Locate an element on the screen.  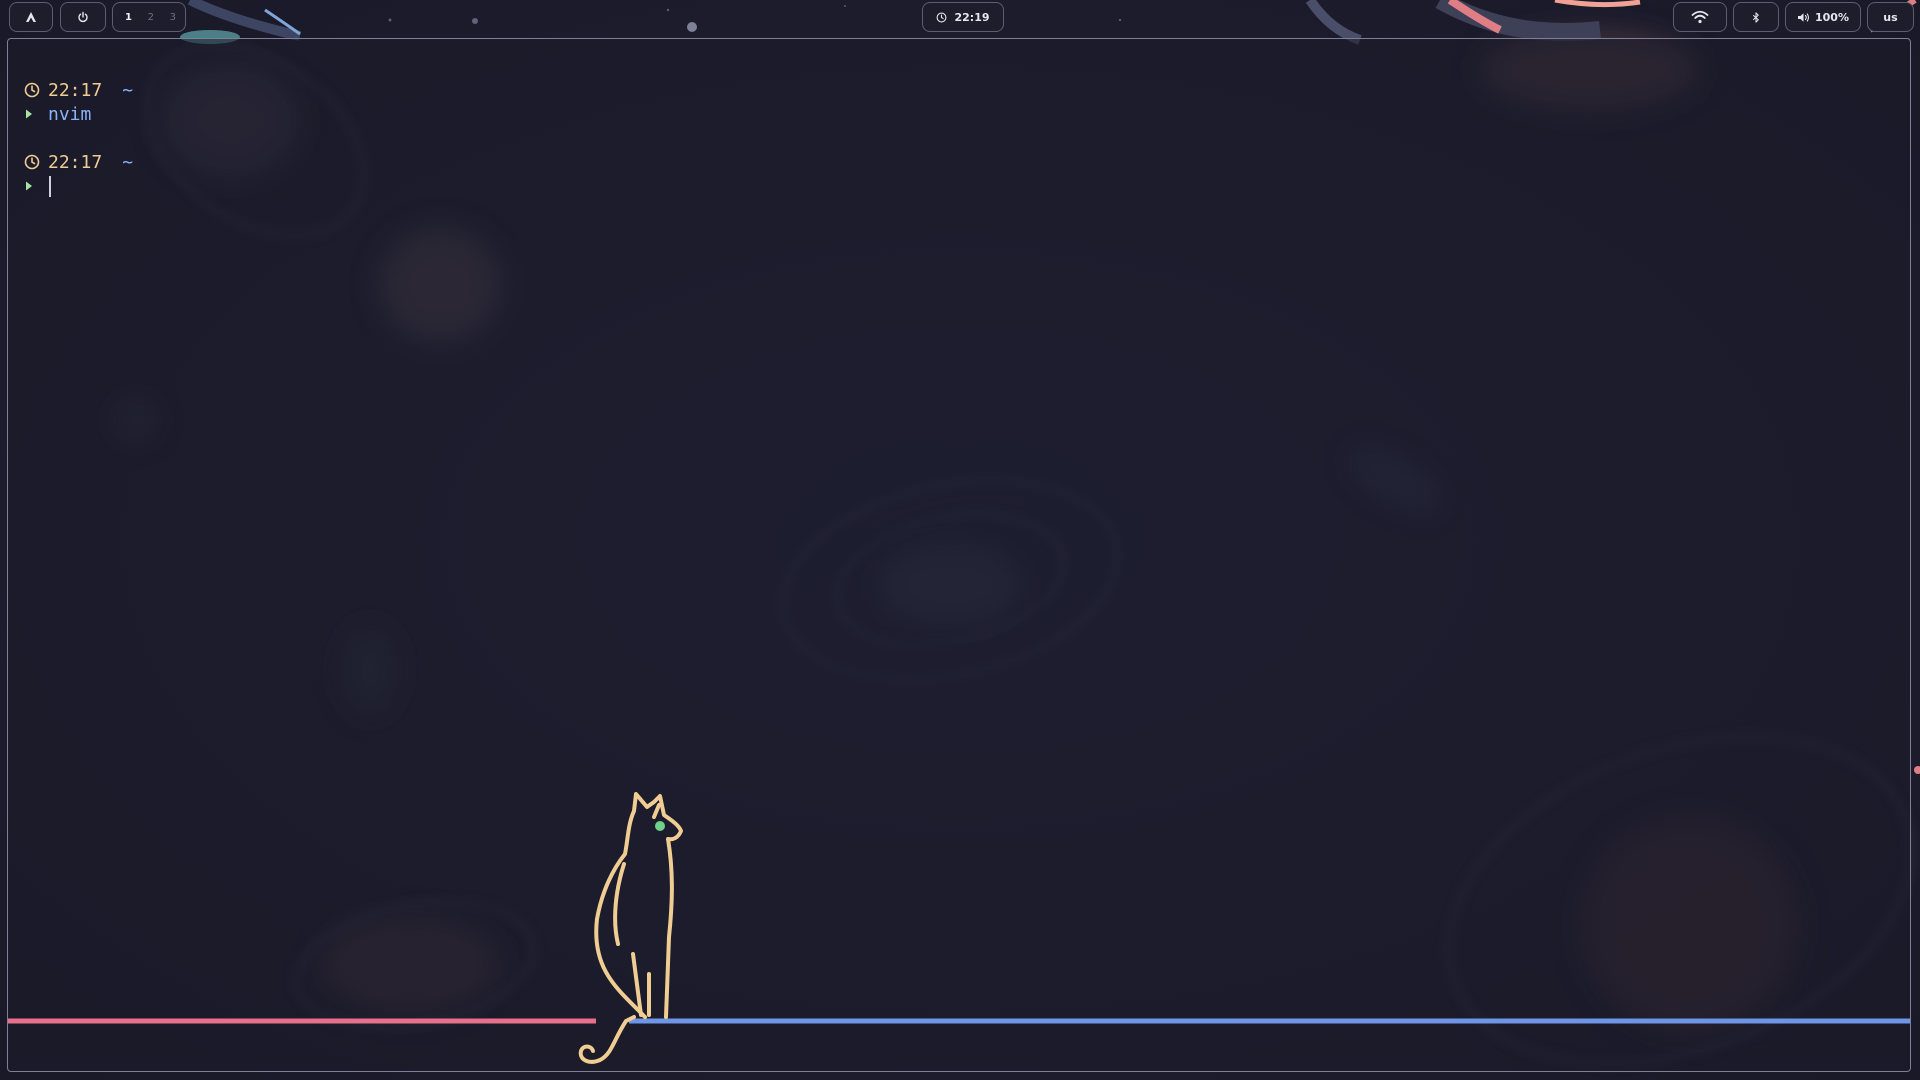
power-button is located at coordinates (83, 17).